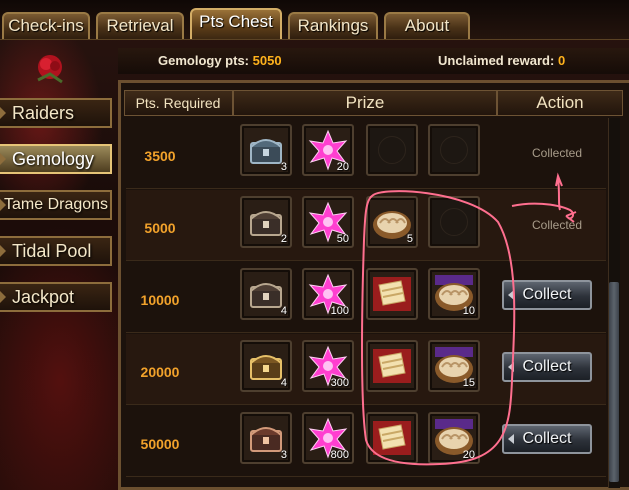  Describe the element at coordinates (46, 25) in the screenshot. I see `tab-check-ins: Check-ins` at that location.